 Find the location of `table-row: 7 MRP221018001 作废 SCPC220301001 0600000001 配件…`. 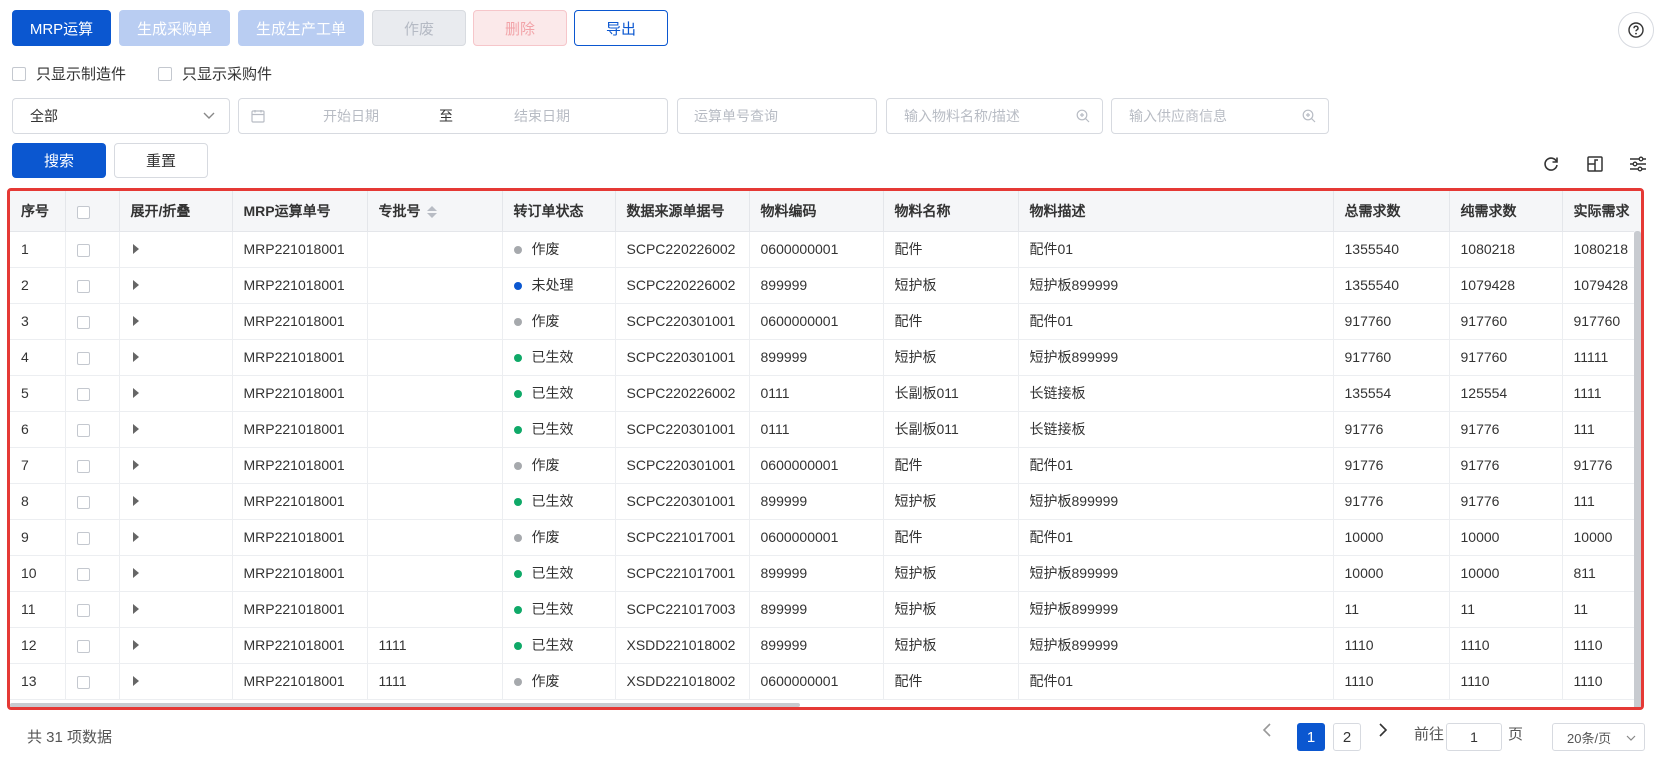

table-row: 7 MRP221018001 作废 SCPC220301001 0600000001 配件… is located at coordinates (825, 465).